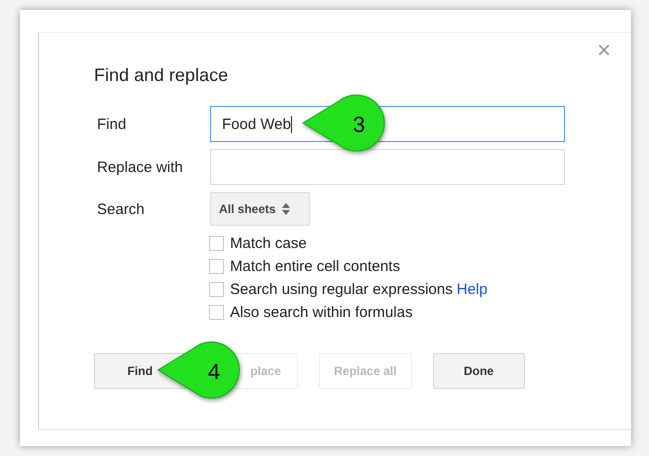 Image resolution: width=649 pixels, height=456 pixels. I want to click on option-label: Match entire cell contents, so click(315, 266).